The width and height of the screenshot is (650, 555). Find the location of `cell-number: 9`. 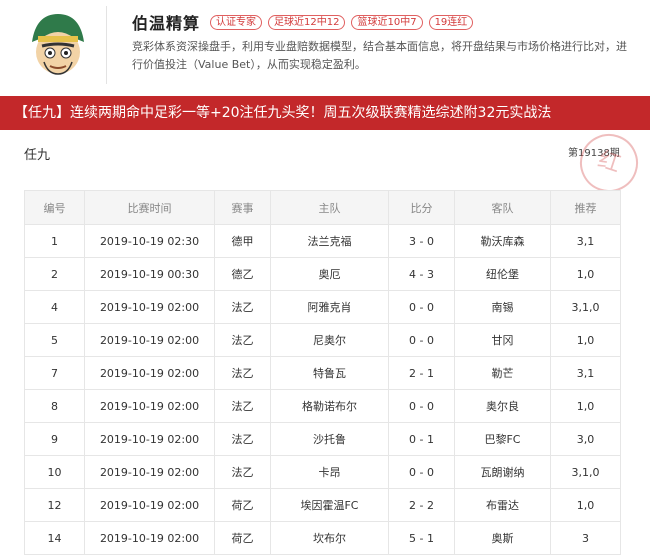

cell-number: 9 is located at coordinates (54, 439).